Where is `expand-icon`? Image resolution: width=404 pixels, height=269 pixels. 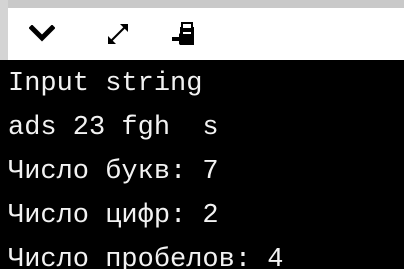 expand-icon is located at coordinates (118, 34).